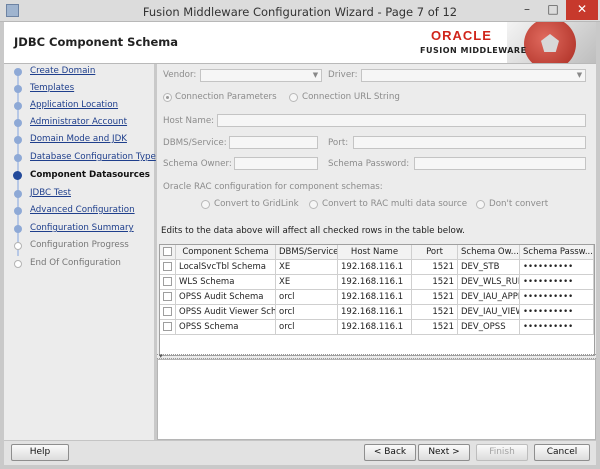 The width and height of the screenshot is (600, 469). What do you see at coordinates (469, 142) in the screenshot?
I see `port-input` at bounding box center [469, 142].